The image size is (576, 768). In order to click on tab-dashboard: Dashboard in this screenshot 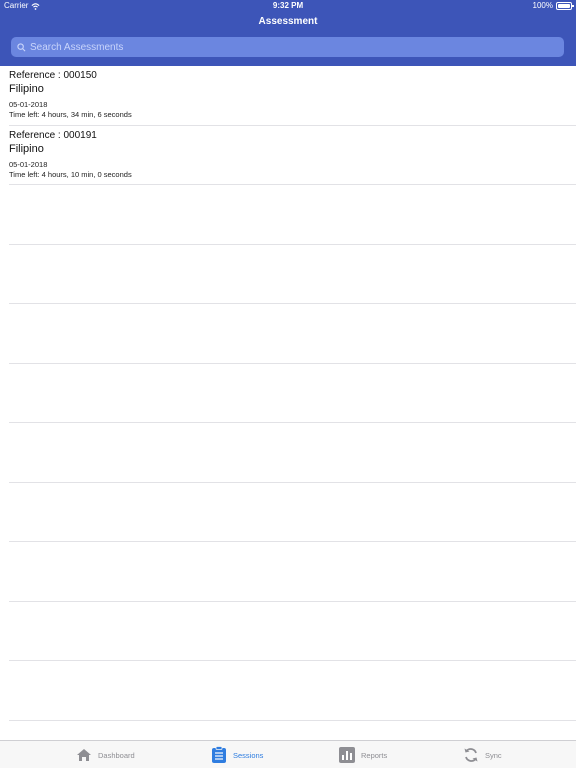, I will do `click(105, 754)`.